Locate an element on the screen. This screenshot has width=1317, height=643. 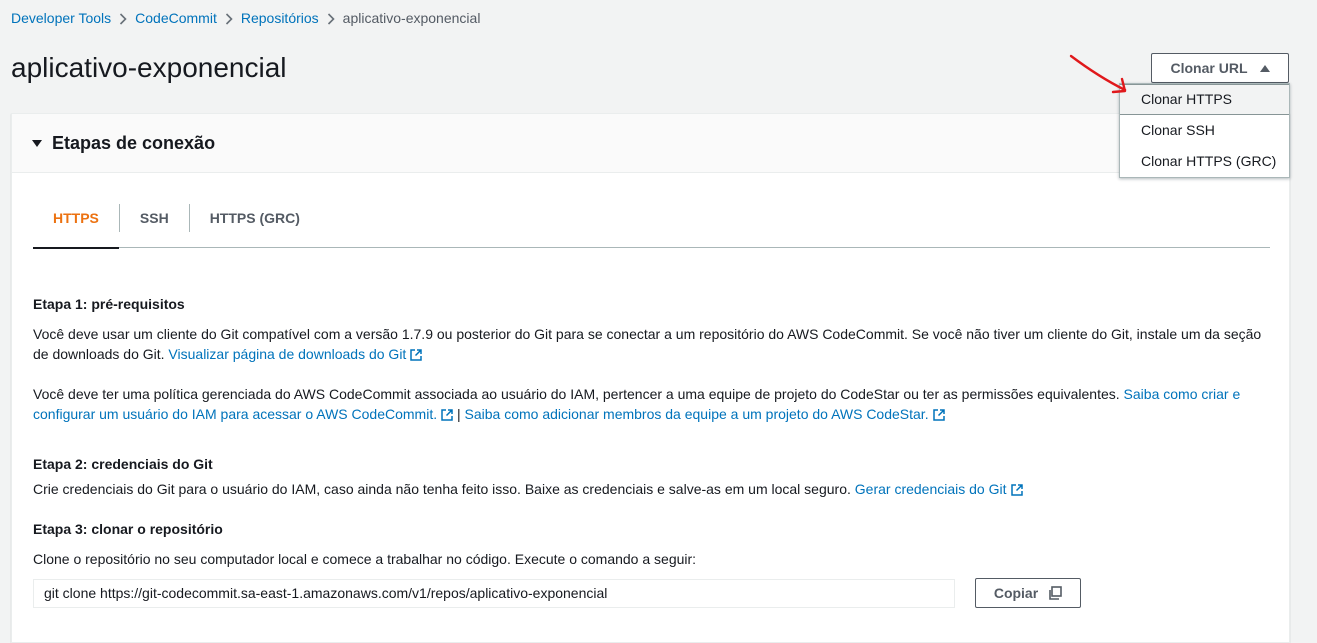
git-credentials-link-label: Gerar credenciais do Git is located at coordinates (930, 489).